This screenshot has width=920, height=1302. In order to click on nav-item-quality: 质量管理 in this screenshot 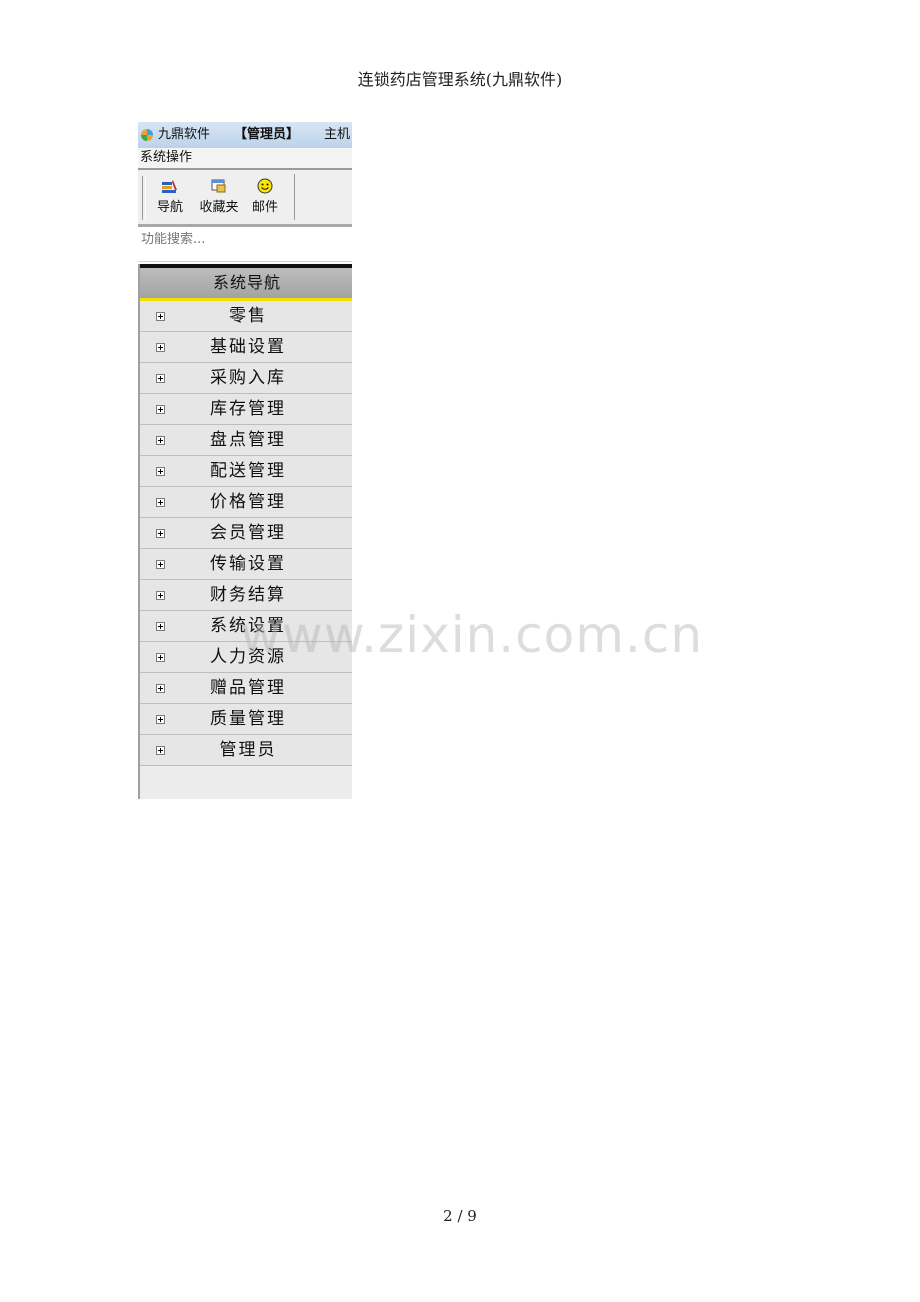, I will do `click(246, 719)`.